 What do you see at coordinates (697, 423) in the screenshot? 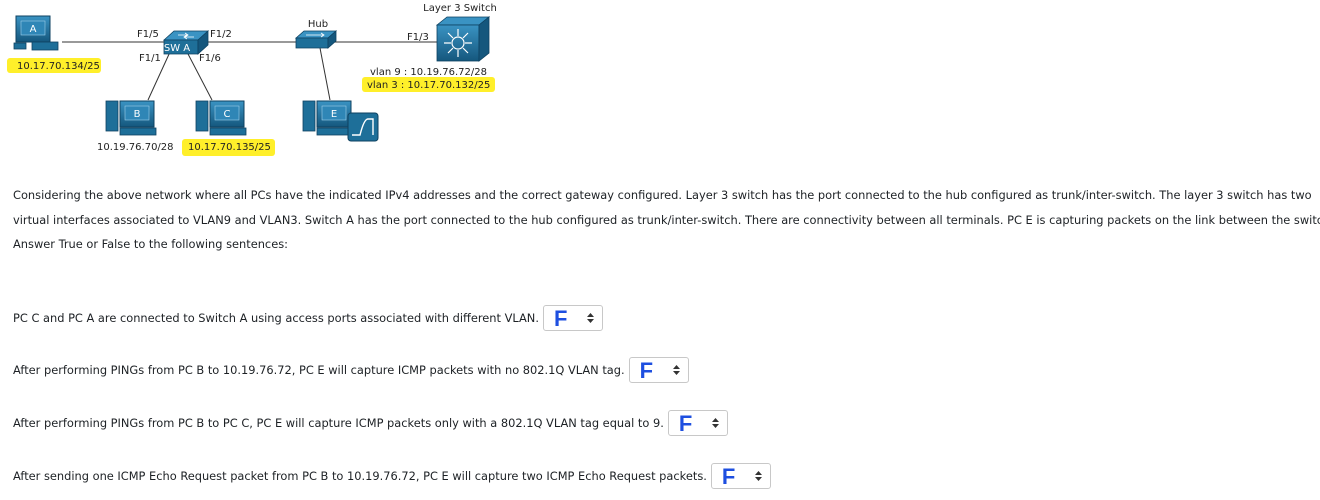
I see `question-3-answer-select: F` at bounding box center [697, 423].